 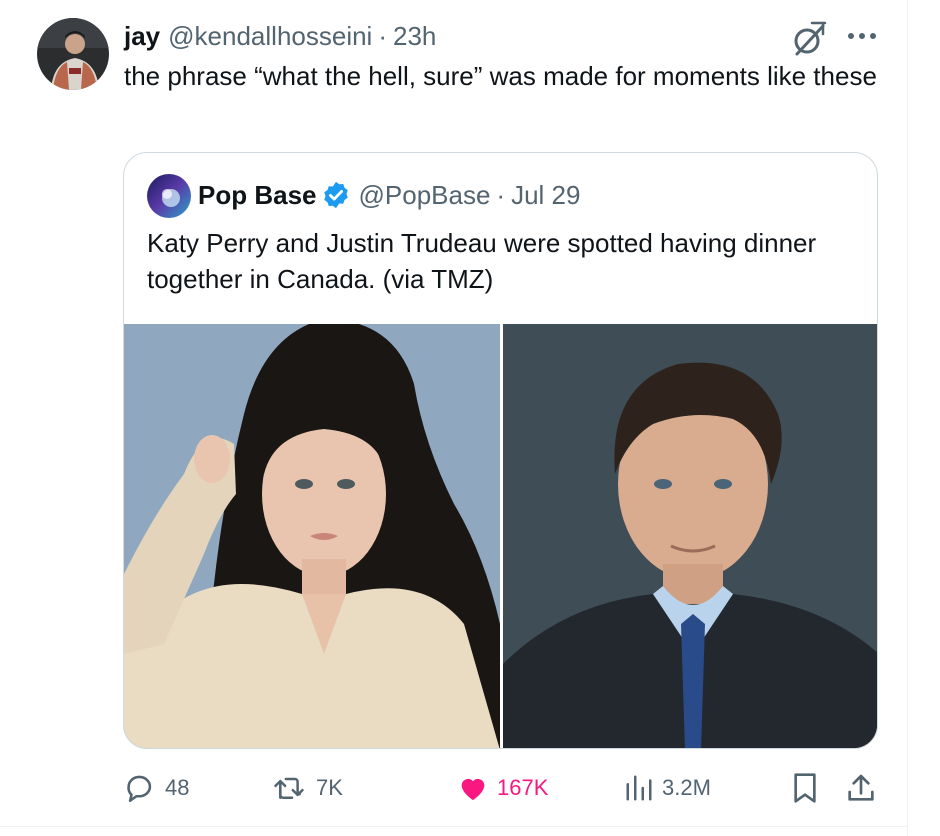 I want to click on quote-author-name: Pop Base, so click(x=257, y=195).